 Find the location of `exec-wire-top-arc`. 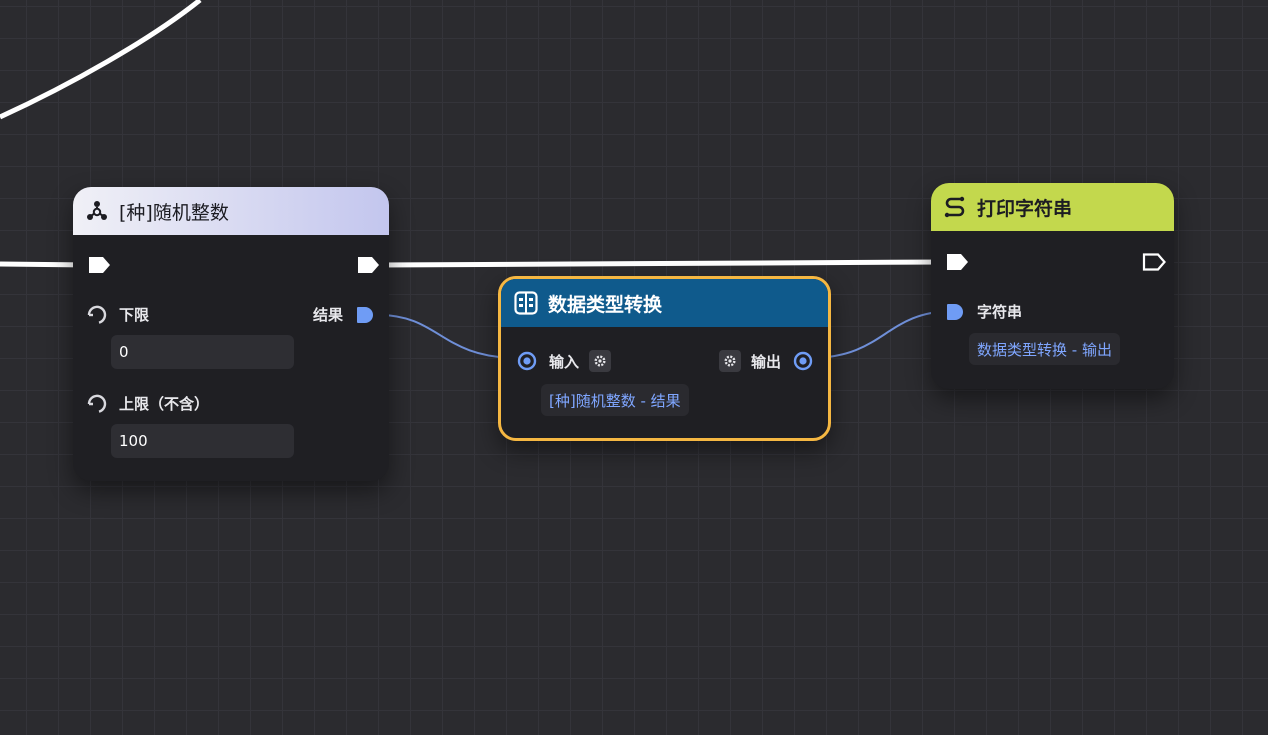

exec-wire-top-arc is located at coordinates (101, 60).